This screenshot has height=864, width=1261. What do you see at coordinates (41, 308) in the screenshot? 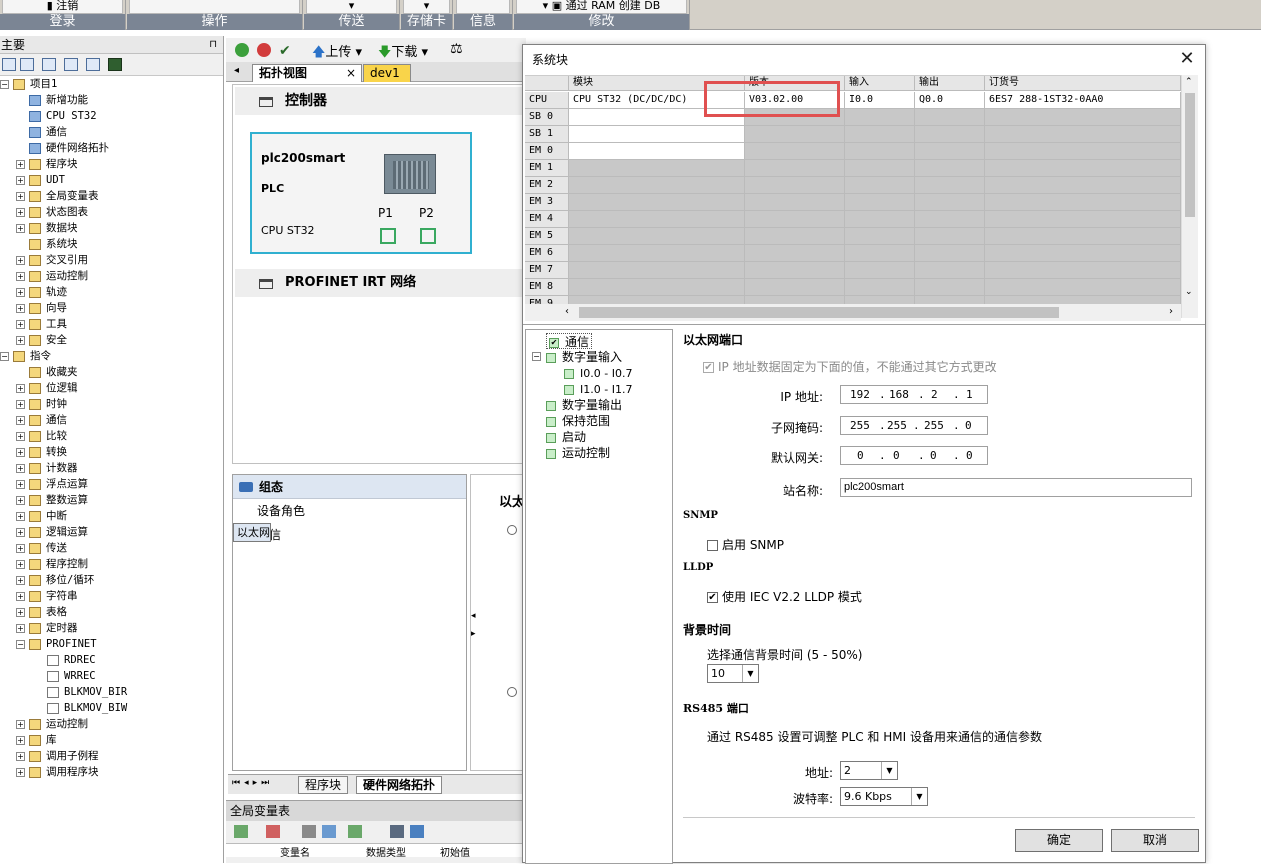
I see `tree-item: + 向导` at bounding box center [41, 308].